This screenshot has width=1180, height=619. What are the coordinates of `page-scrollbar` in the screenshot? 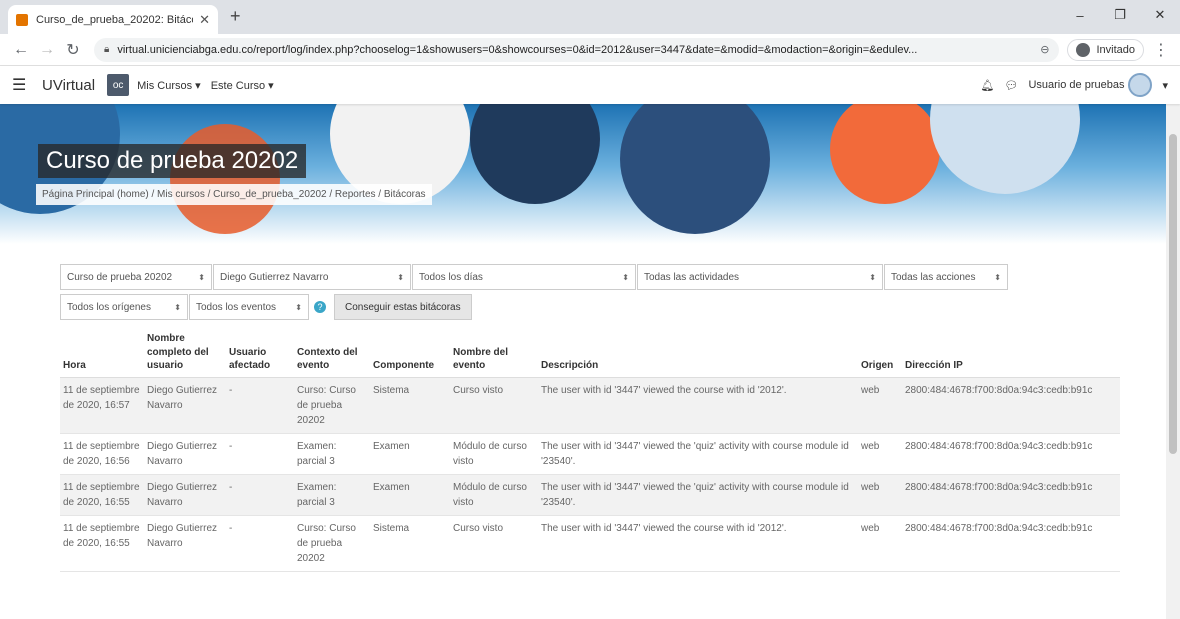 It's located at (1173, 361).